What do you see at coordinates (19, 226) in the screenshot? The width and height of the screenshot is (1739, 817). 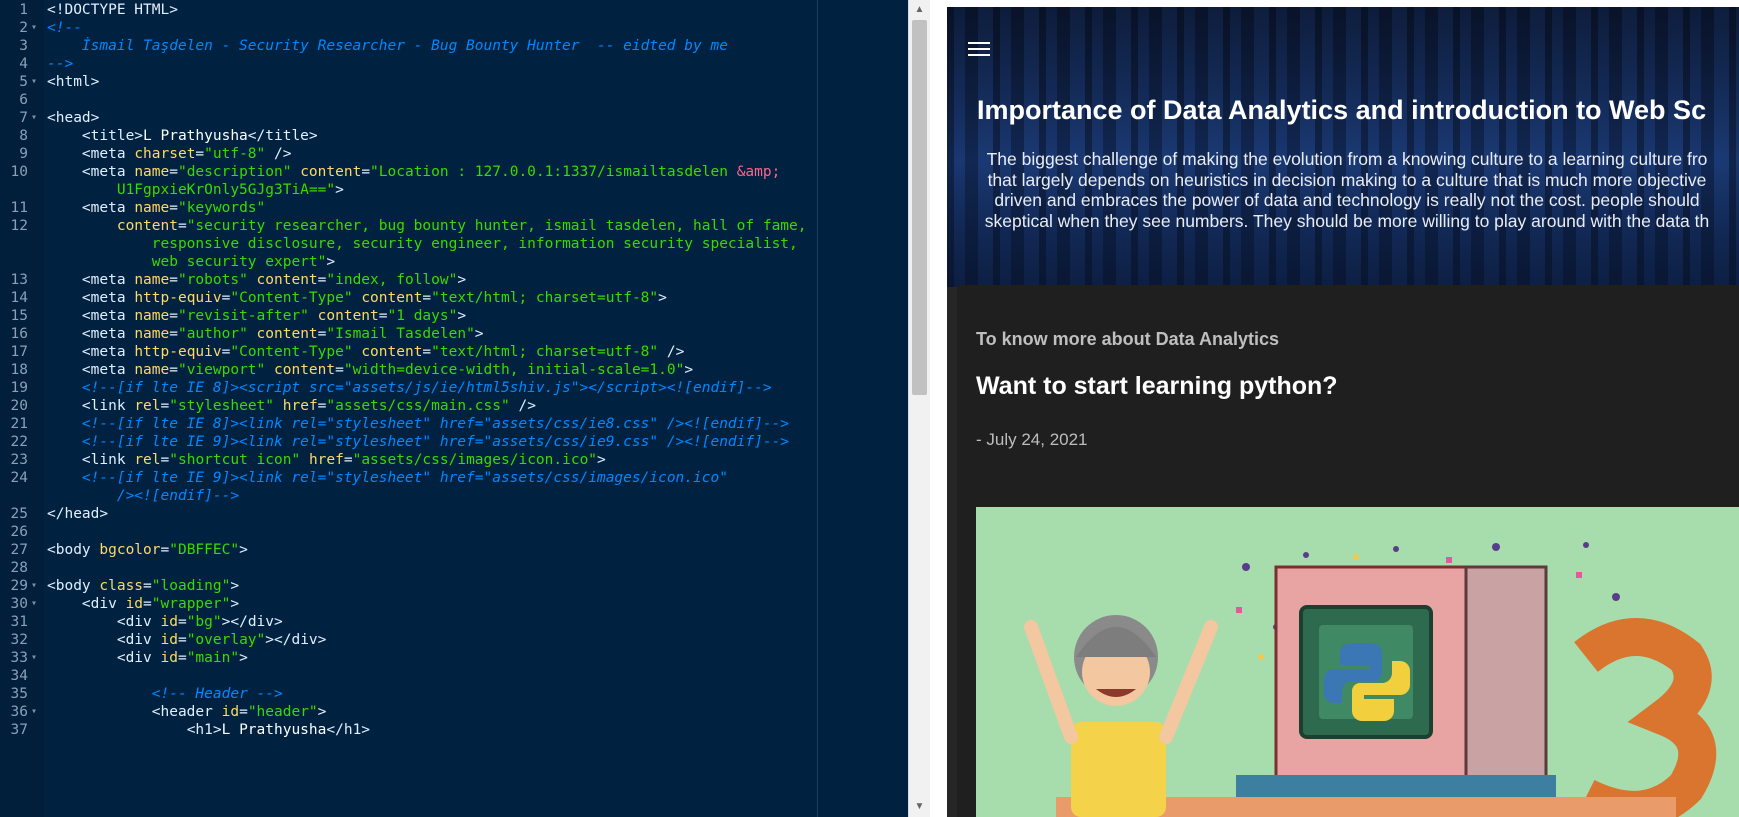 I see `line-number: 12` at bounding box center [19, 226].